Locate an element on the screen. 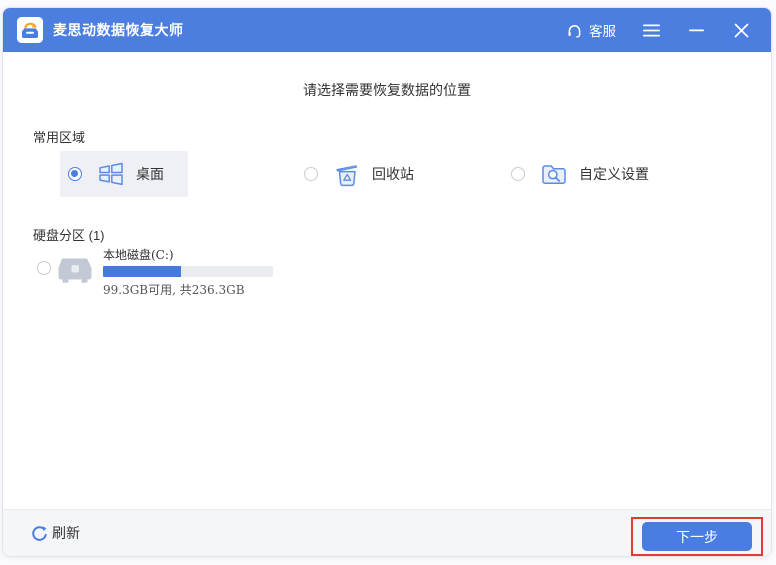 This screenshot has width=776, height=565. support-label: 客服 is located at coordinates (602, 31).